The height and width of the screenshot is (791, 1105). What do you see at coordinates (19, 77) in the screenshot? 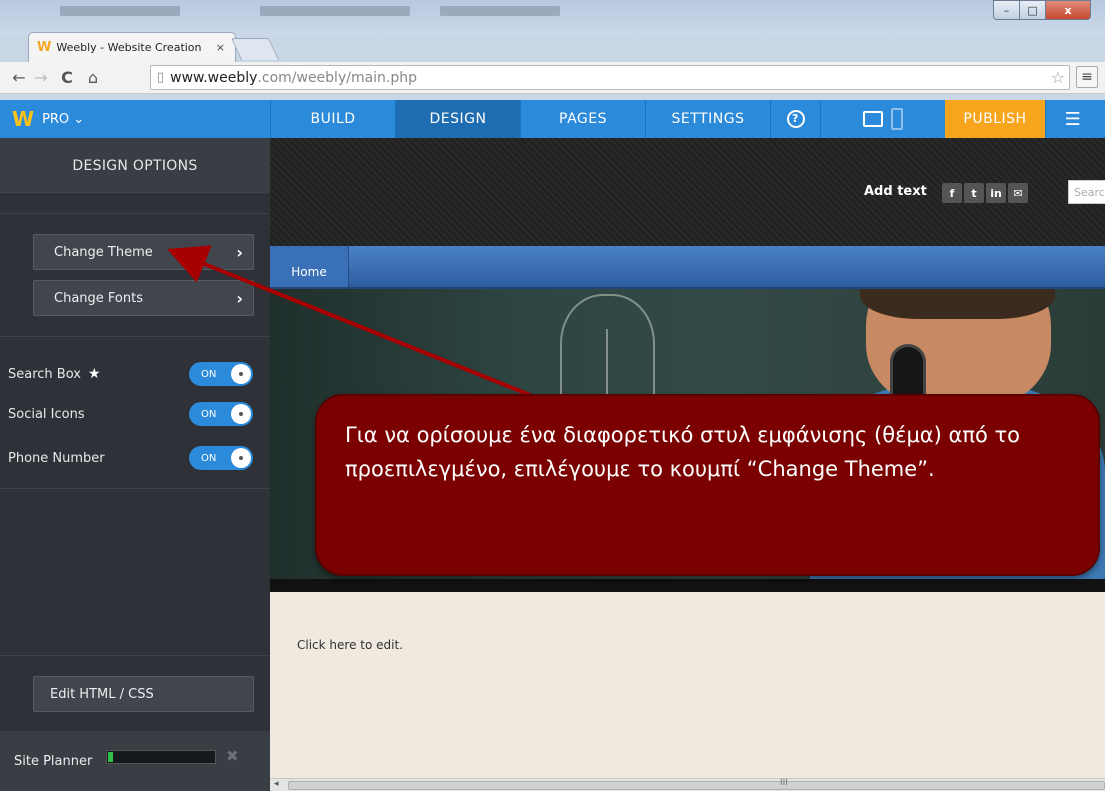
I see `back-arrow-icon: ←` at bounding box center [19, 77].